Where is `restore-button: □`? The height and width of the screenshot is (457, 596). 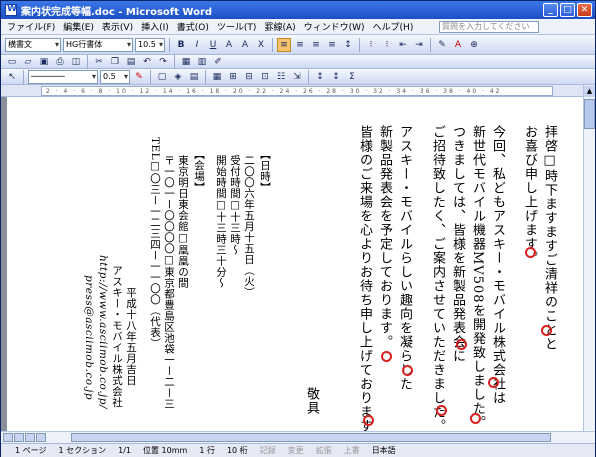 restore-button: □ is located at coordinates (567, 10).